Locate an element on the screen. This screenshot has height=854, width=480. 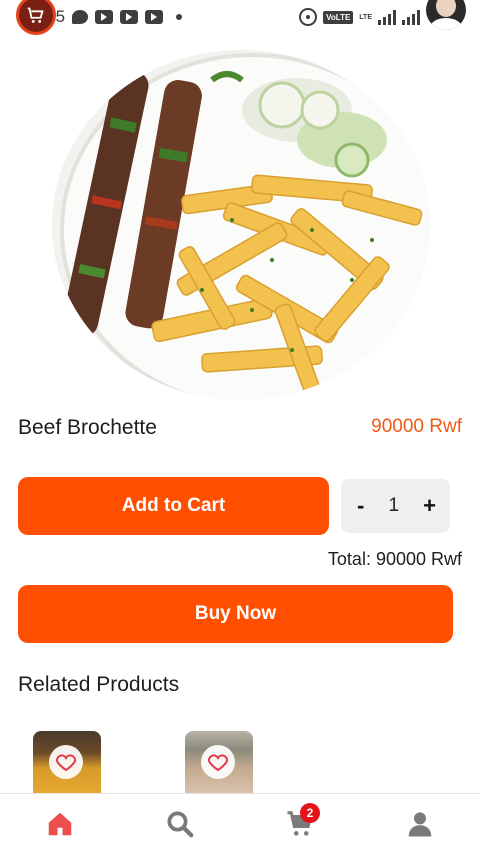
total-price: Total: 90000 Rwf is located at coordinates (394, 559).